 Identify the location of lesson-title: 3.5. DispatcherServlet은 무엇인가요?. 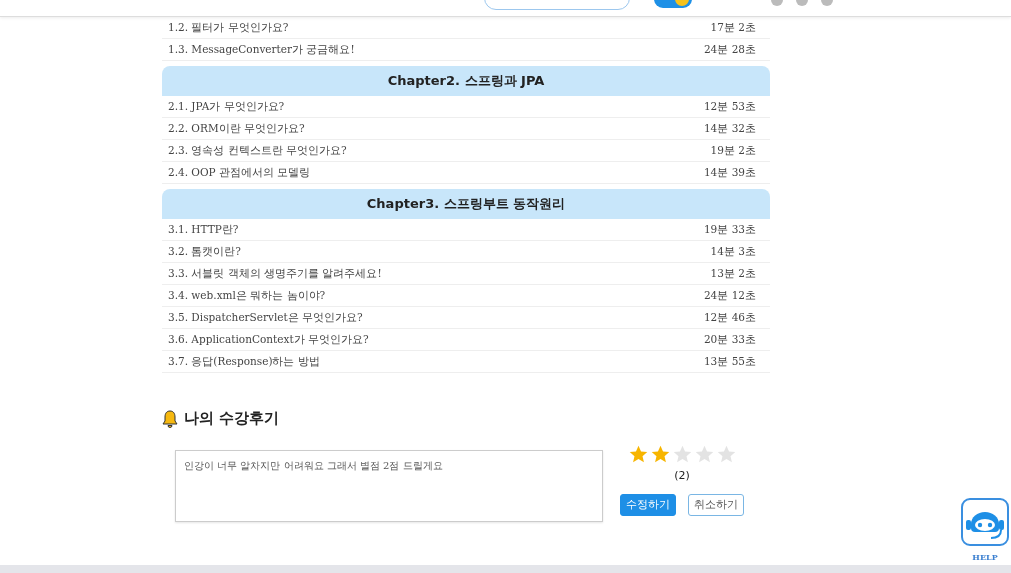
(265, 317).